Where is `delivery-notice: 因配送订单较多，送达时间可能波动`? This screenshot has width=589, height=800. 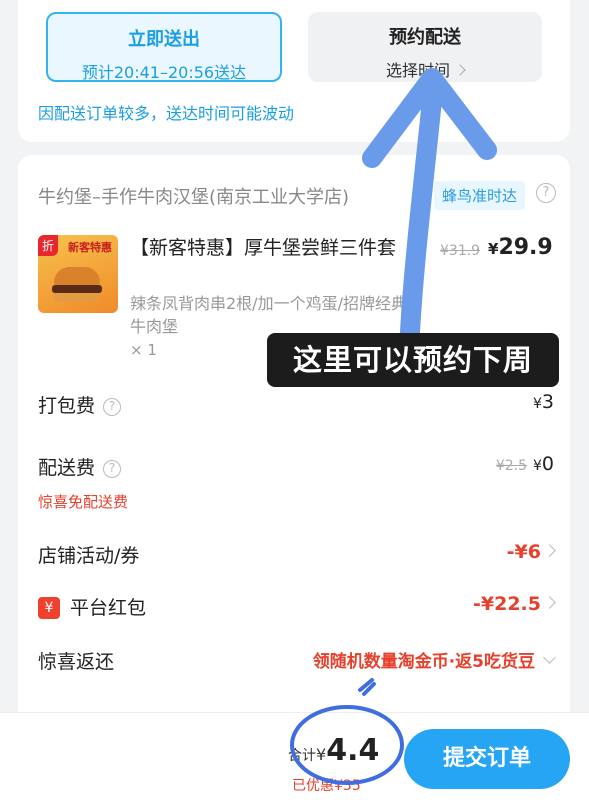 delivery-notice: 因配送订单较多，送达时间可能波动 is located at coordinates (166, 113).